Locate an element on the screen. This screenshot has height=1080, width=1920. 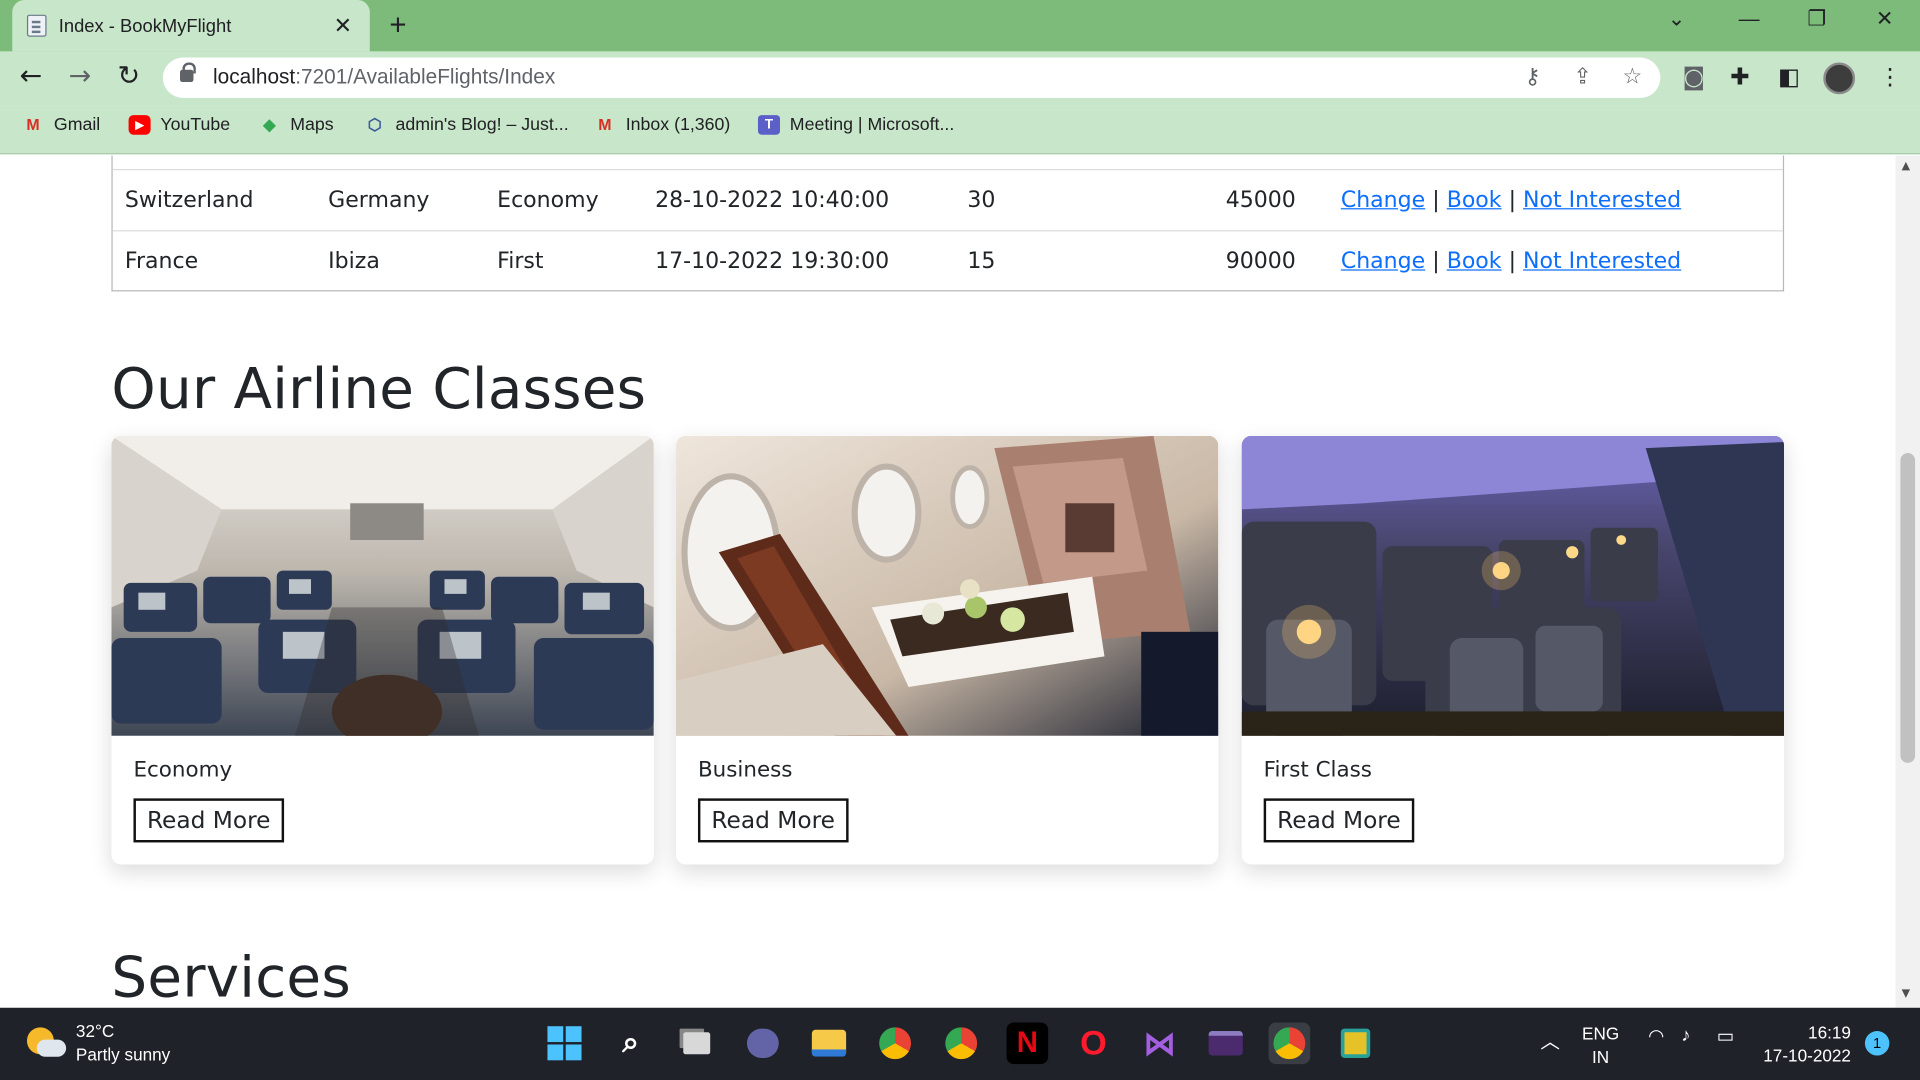
classes-heading: Our Airline Classes is located at coordinates (379, 388).